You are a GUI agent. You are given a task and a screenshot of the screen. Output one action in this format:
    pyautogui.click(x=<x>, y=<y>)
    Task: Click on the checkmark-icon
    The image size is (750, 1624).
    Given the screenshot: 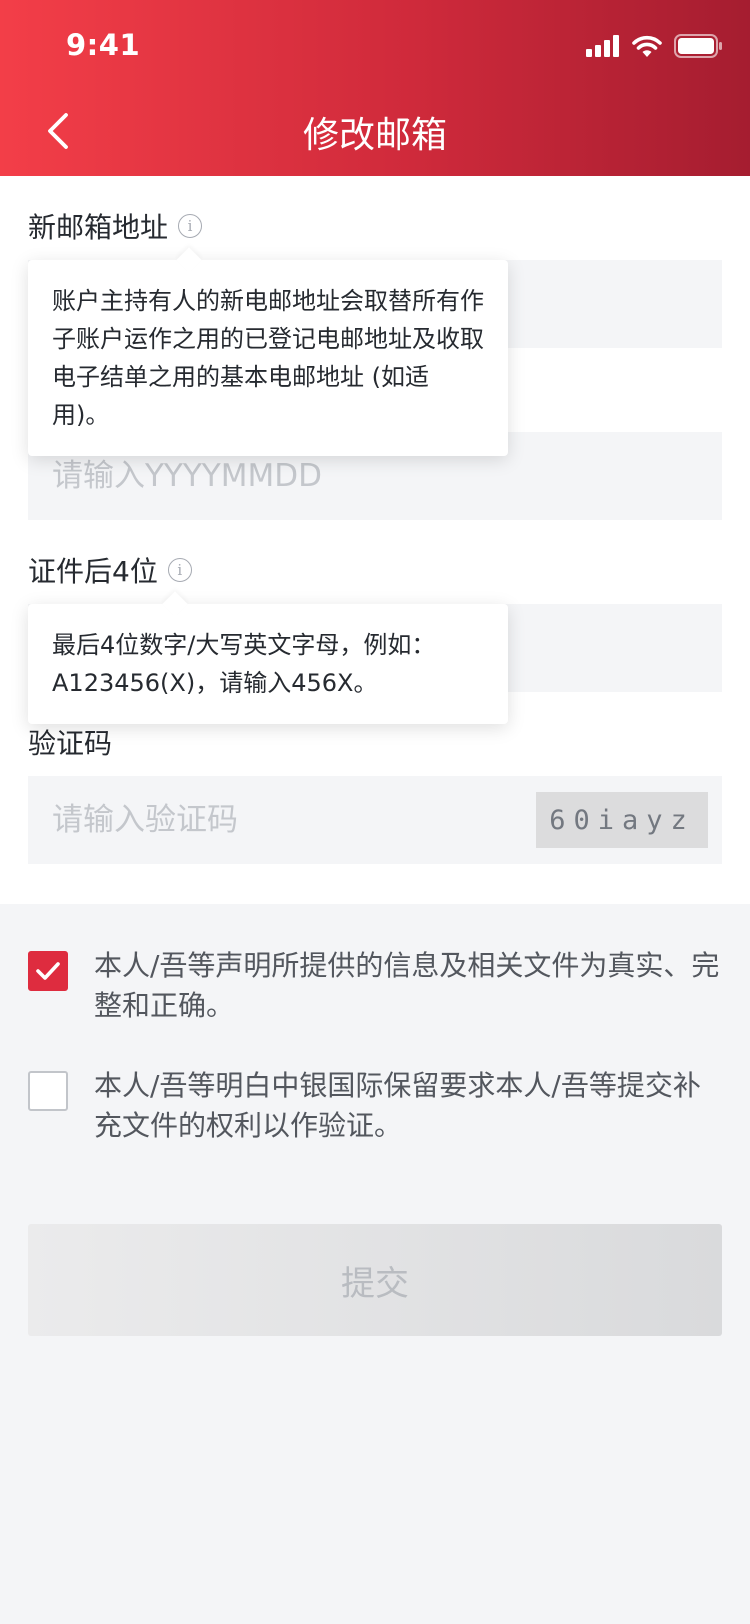 What is the action you would take?
    pyautogui.click(x=48, y=971)
    